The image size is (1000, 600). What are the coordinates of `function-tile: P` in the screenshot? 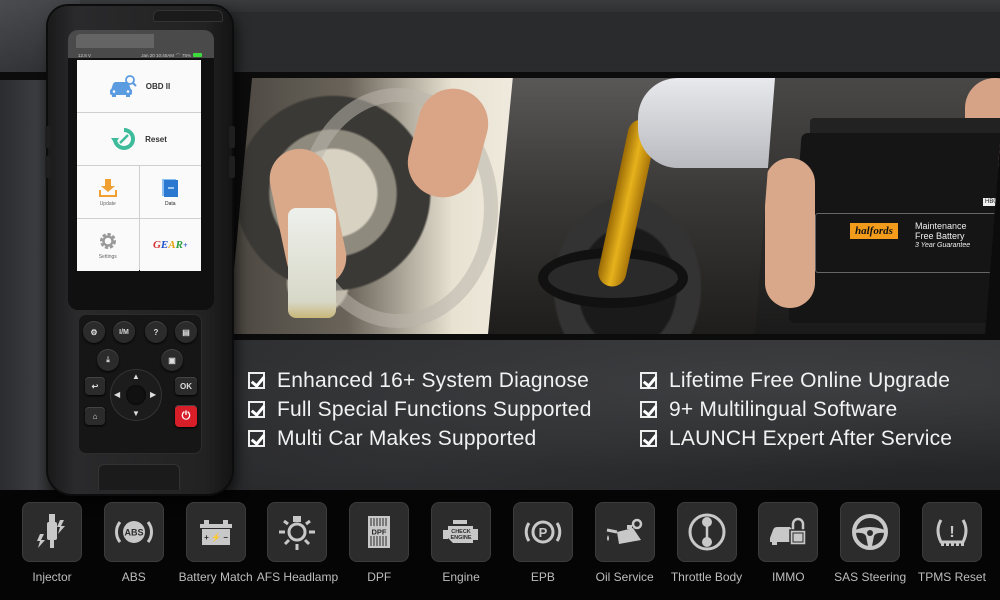 It's located at (542, 532).